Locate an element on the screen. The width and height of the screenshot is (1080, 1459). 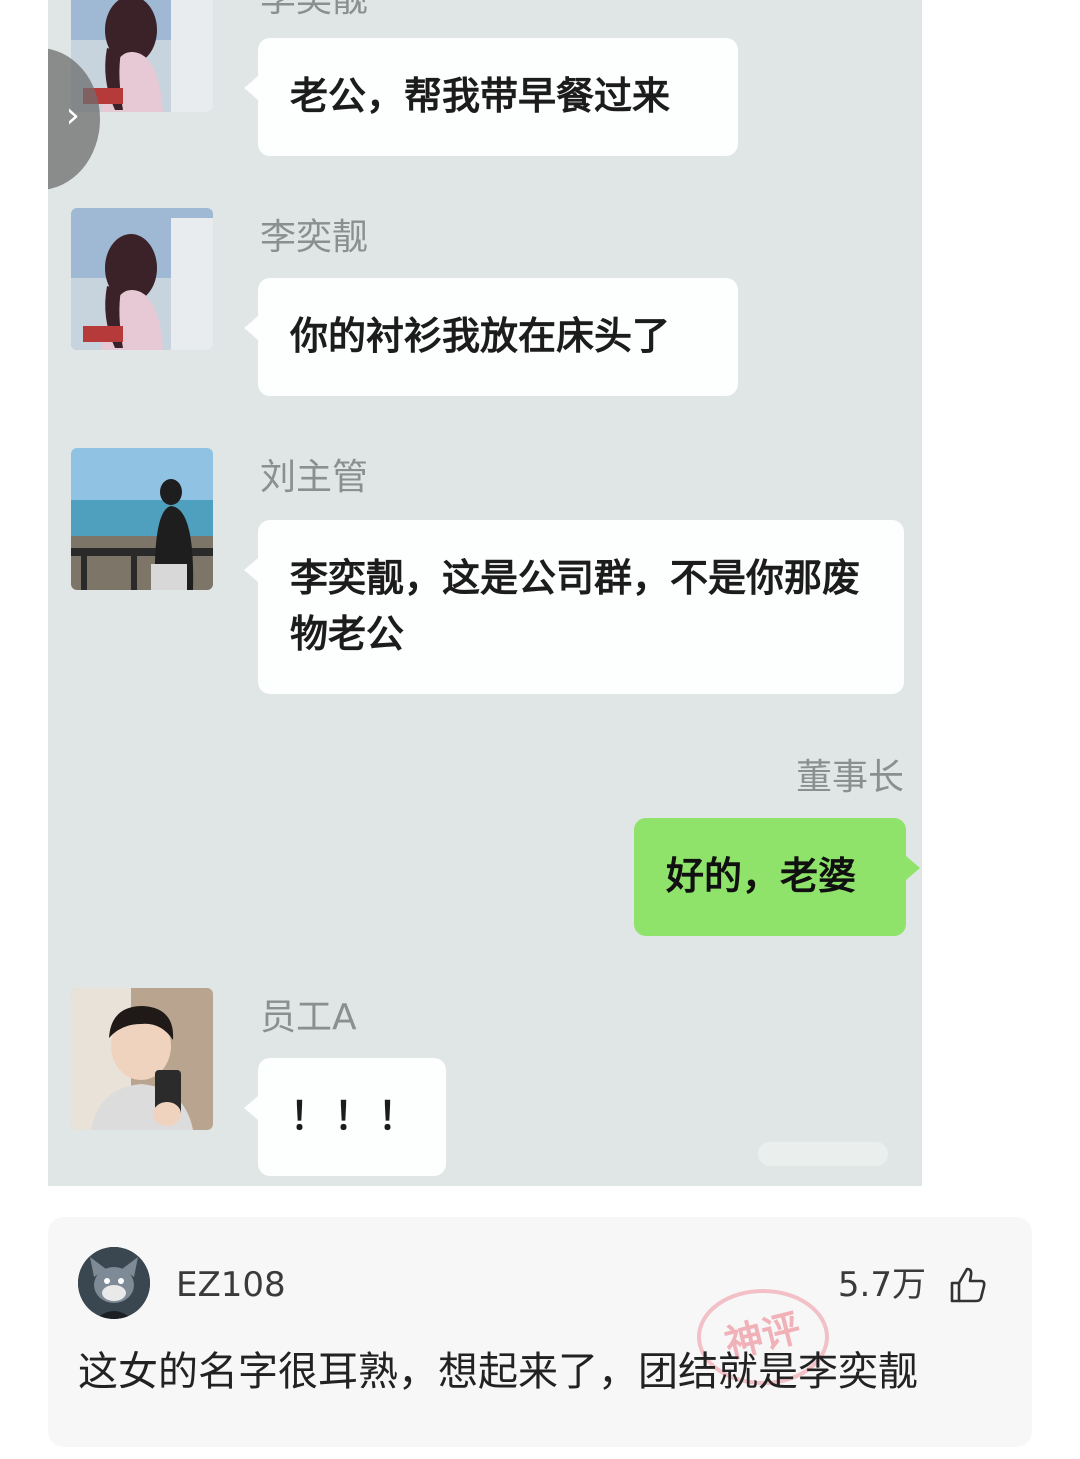
avatar-liu-supervisor is located at coordinates (142, 519).